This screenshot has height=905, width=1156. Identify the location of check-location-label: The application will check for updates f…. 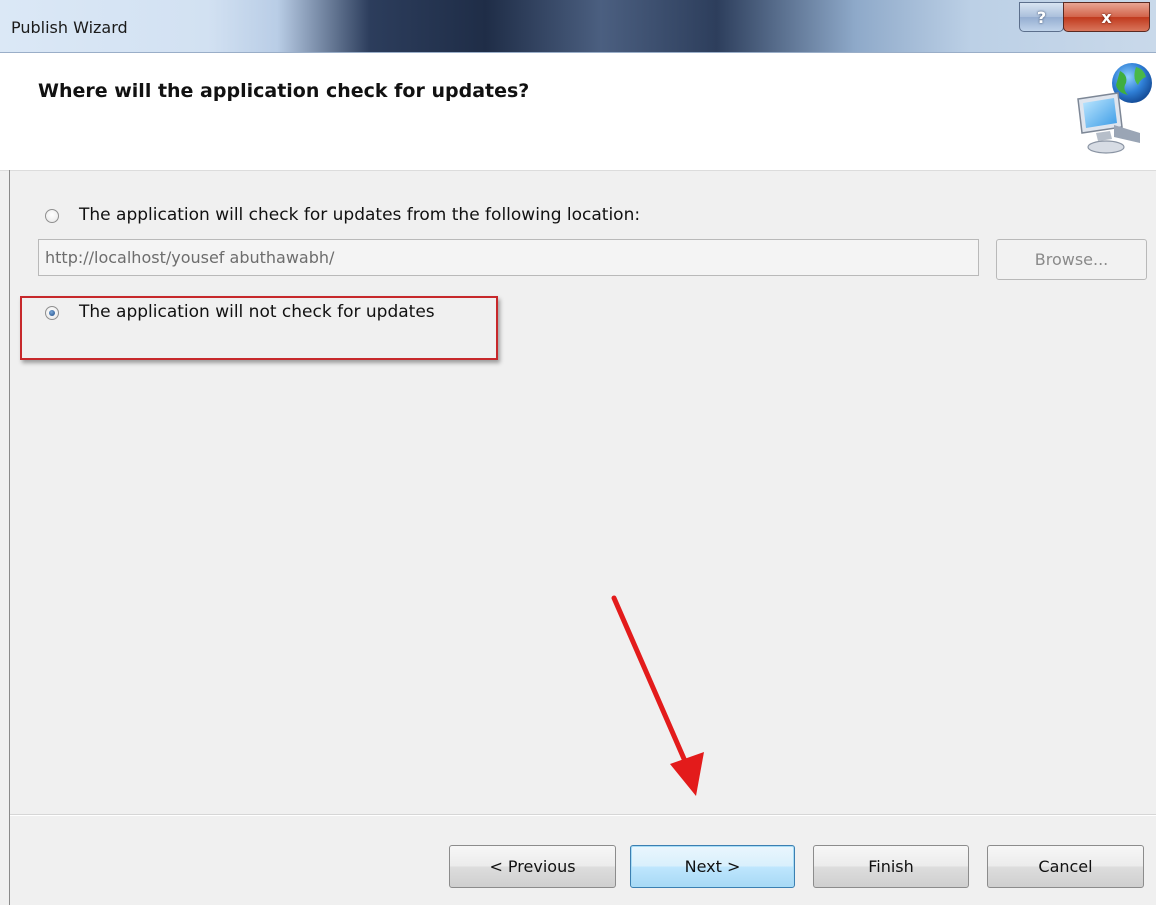
(359, 215).